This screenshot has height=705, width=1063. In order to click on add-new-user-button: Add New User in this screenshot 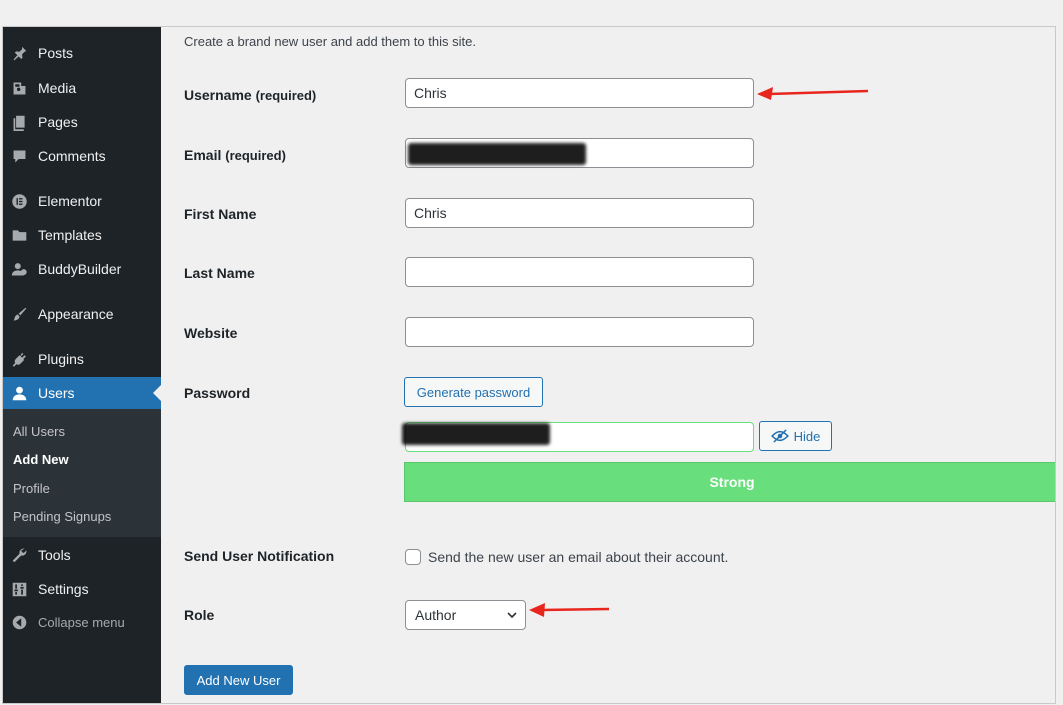, I will do `click(238, 680)`.